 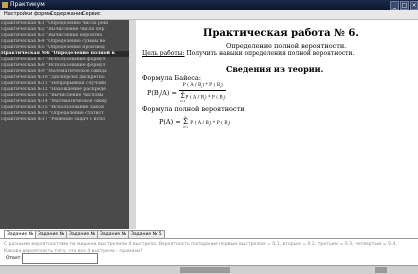 What do you see at coordinates (5, 5) in the screenshot?
I see `app-icon` at bounding box center [5, 5].